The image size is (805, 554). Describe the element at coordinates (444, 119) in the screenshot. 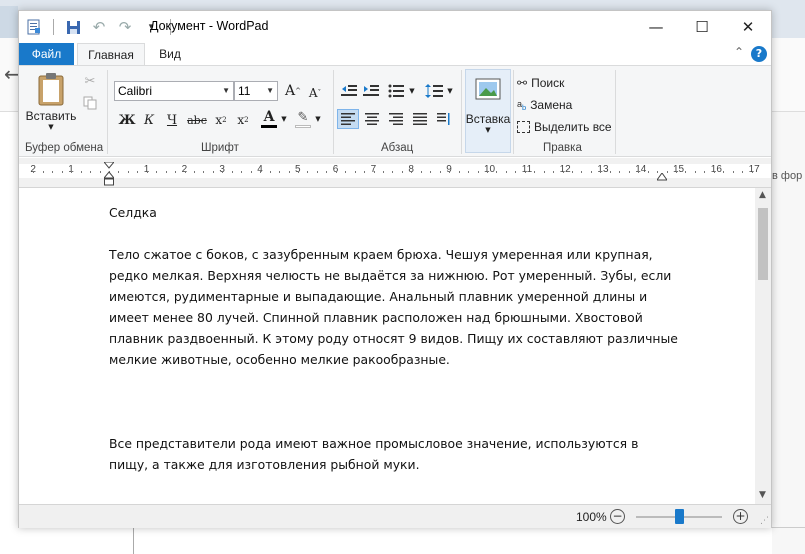

I see `paragraph-settings-icon` at that location.